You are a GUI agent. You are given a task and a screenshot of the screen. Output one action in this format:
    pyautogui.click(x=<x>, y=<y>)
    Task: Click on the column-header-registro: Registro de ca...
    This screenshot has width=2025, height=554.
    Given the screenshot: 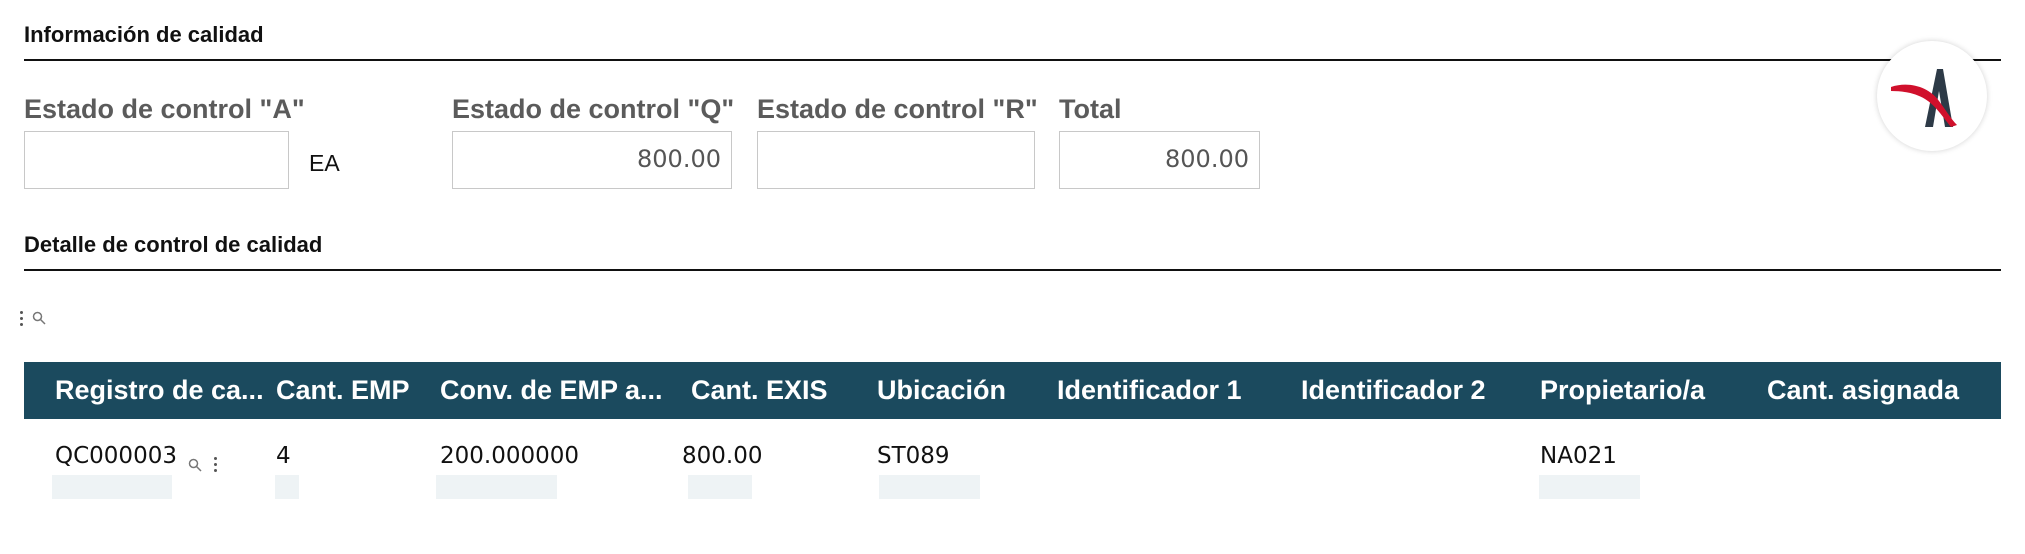 What is the action you would take?
    pyautogui.click(x=159, y=390)
    